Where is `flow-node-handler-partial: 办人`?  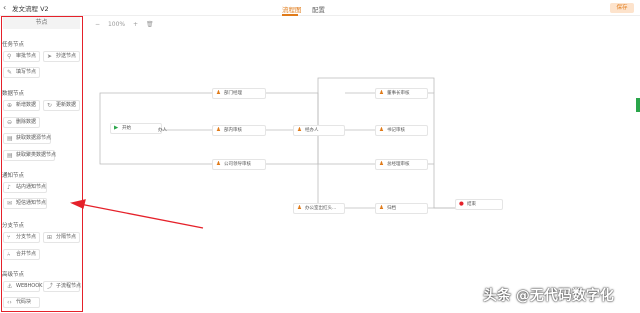
flow-node-handler-partial: 办人 is located at coordinates (162, 130).